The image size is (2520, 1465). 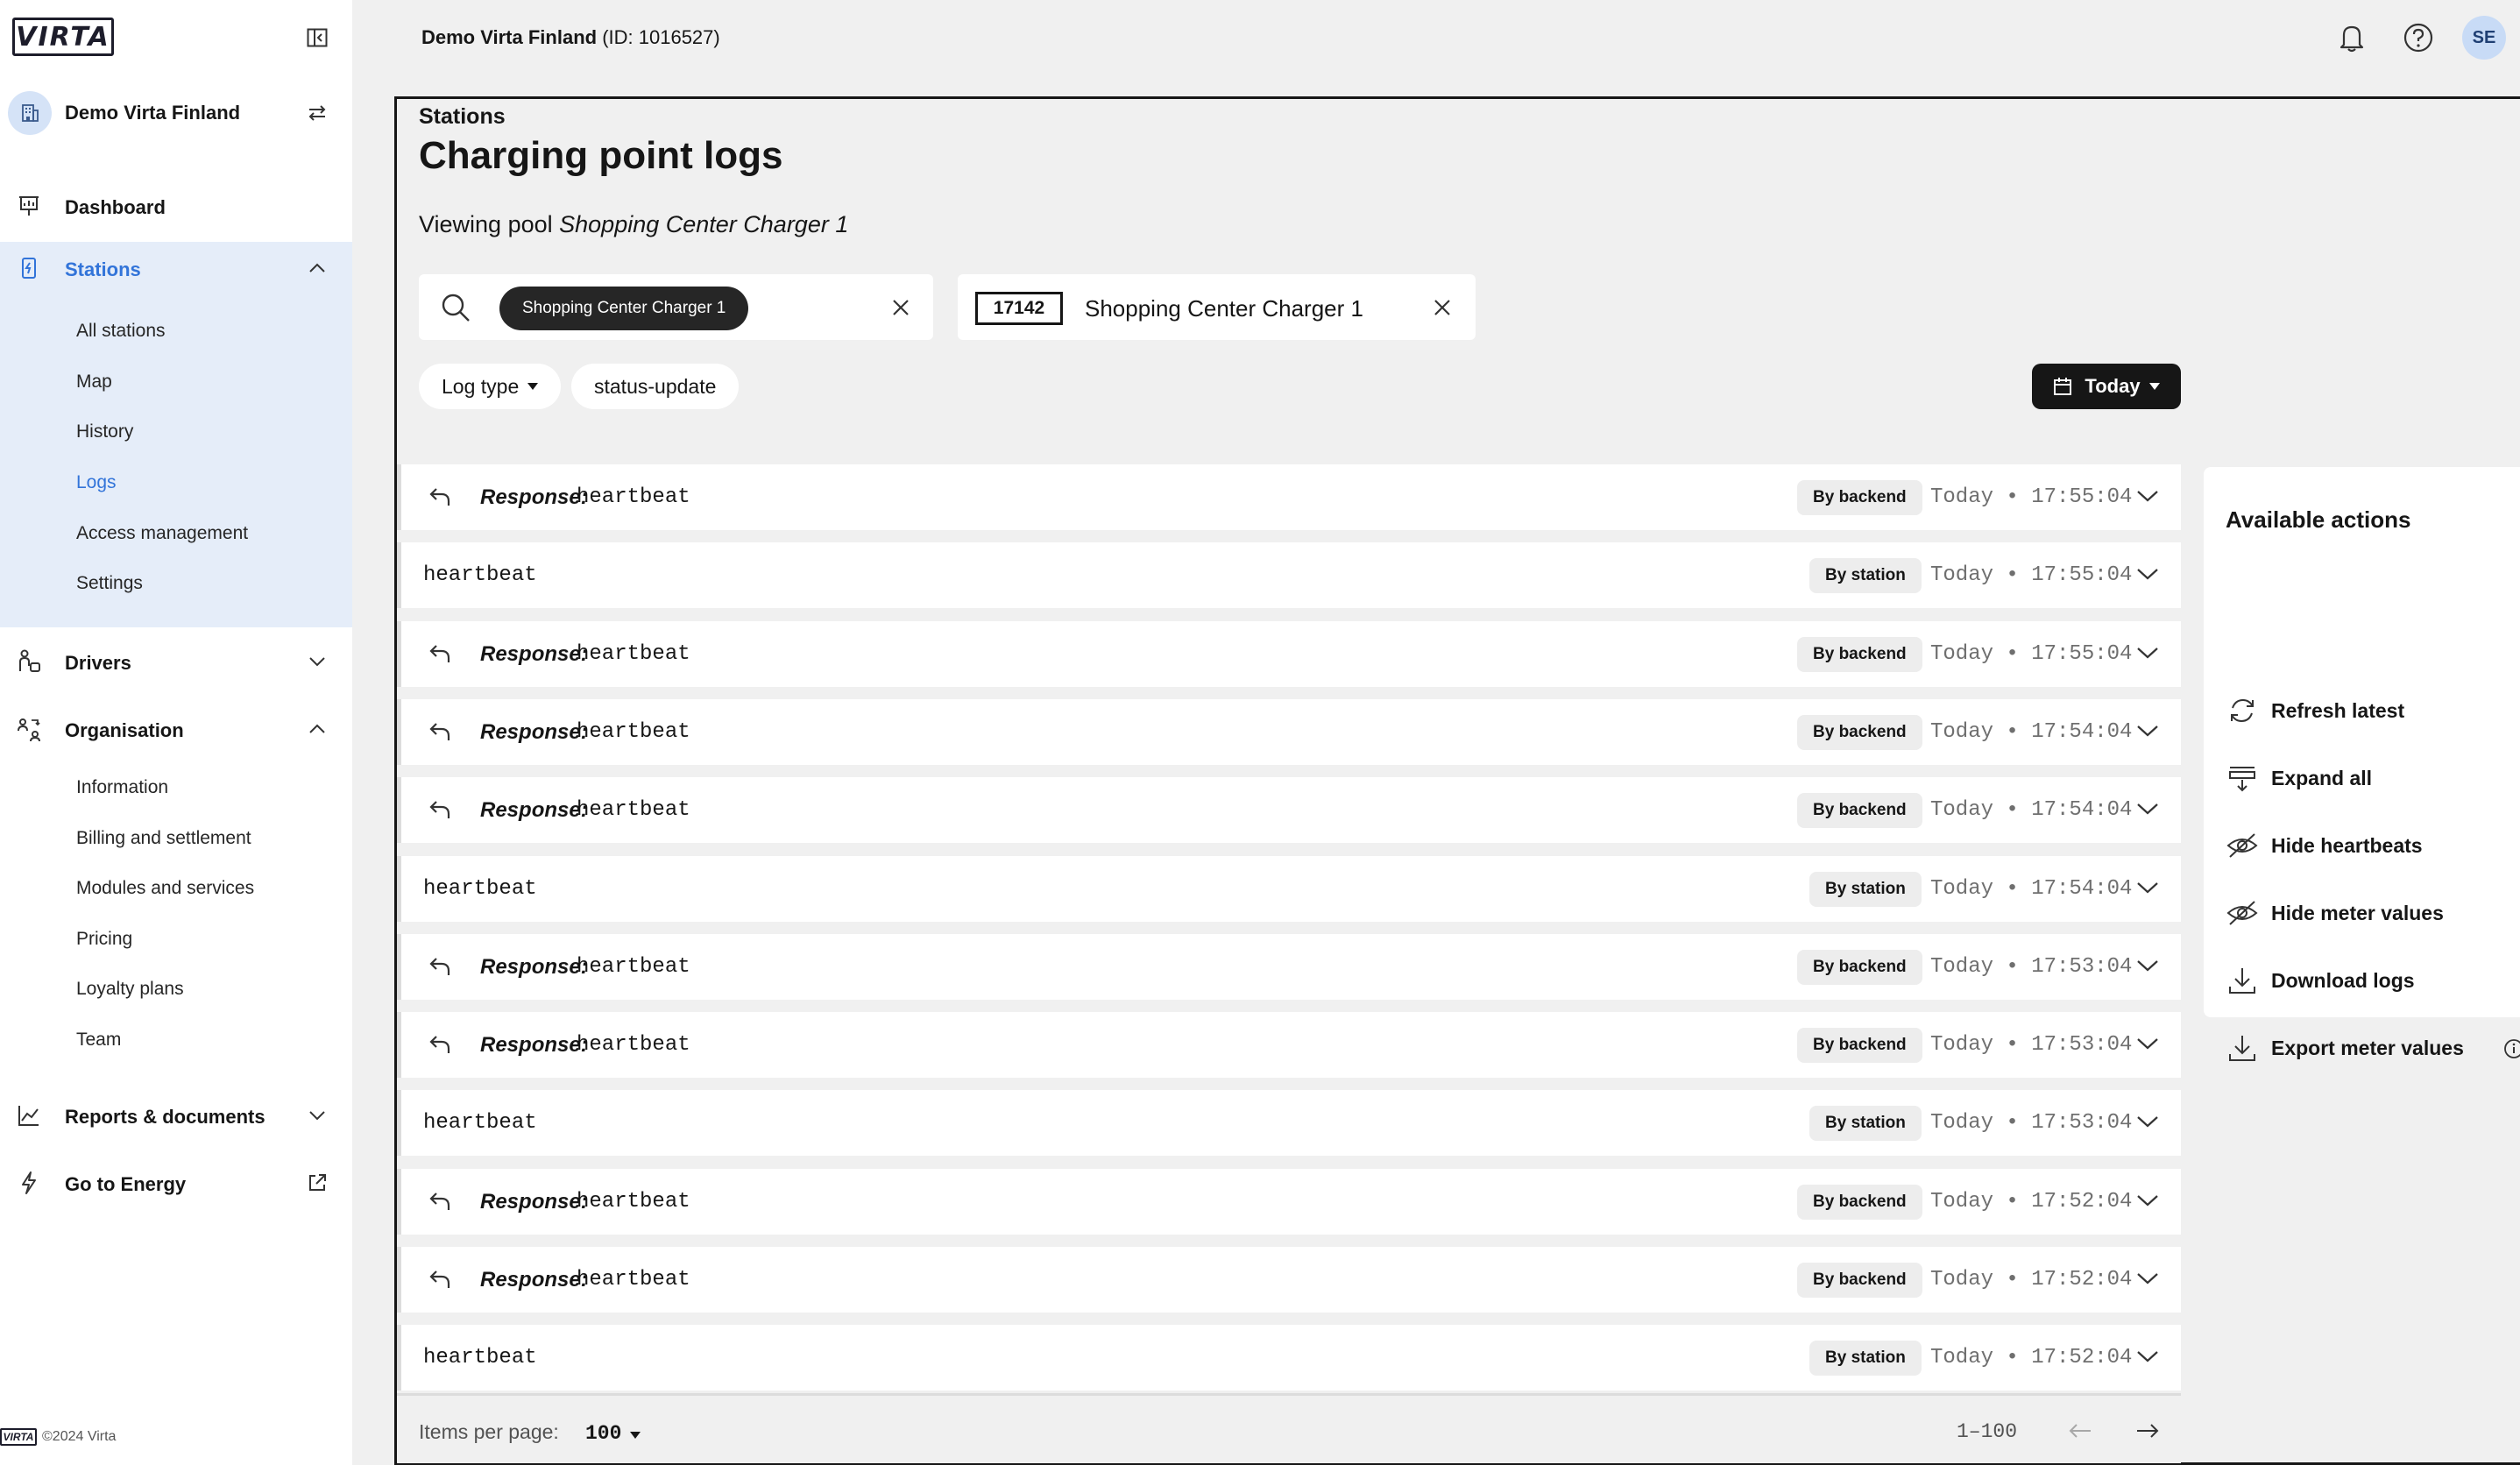 What do you see at coordinates (613, 1432) in the screenshot?
I see `items-per-page-select: 100` at bounding box center [613, 1432].